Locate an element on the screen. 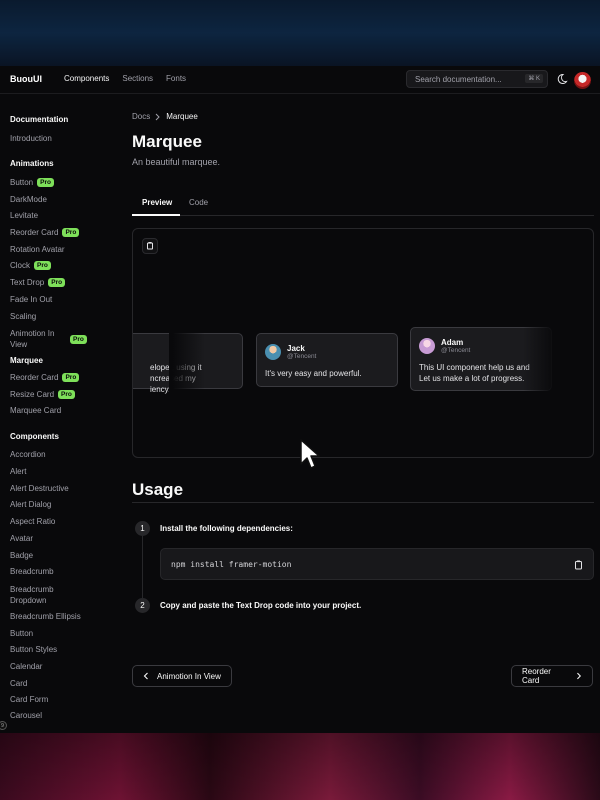 This screenshot has height=800, width=600. step-number: 1 is located at coordinates (142, 528).